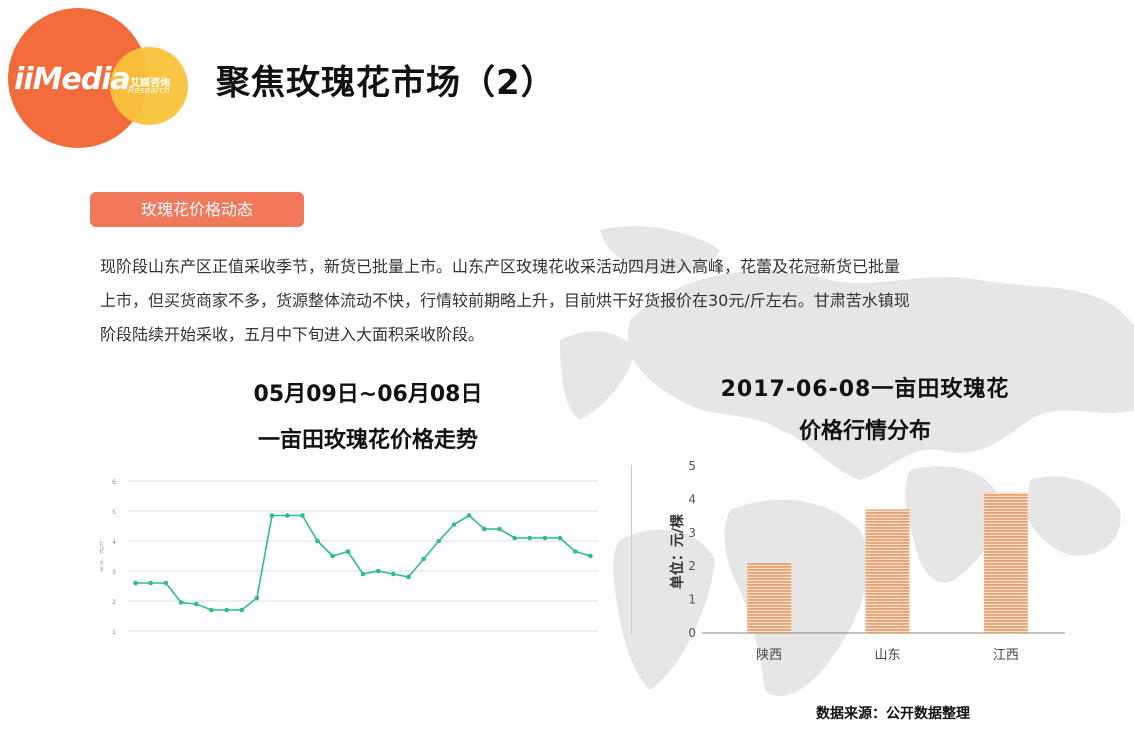 Image resolution: width=1134 pixels, height=737 pixels. What do you see at coordinates (114, 482) in the screenshot?
I see `line-chart-y-tick-label: 6` at bounding box center [114, 482].